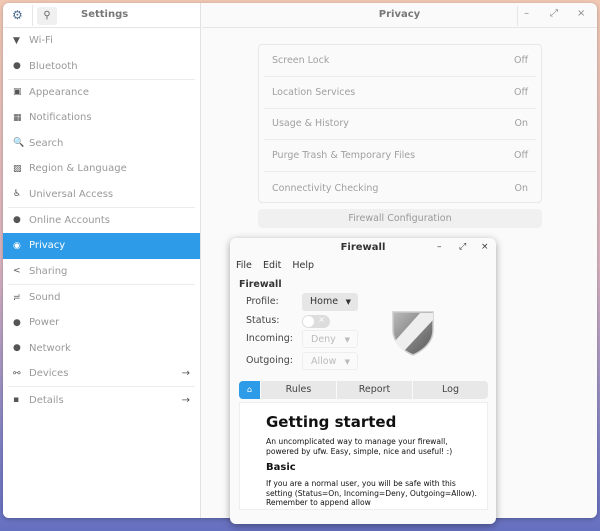 The height and width of the screenshot is (531, 600). What do you see at coordinates (325, 188) in the screenshot?
I see `row-label: Connectivity Checking` at bounding box center [325, 188].